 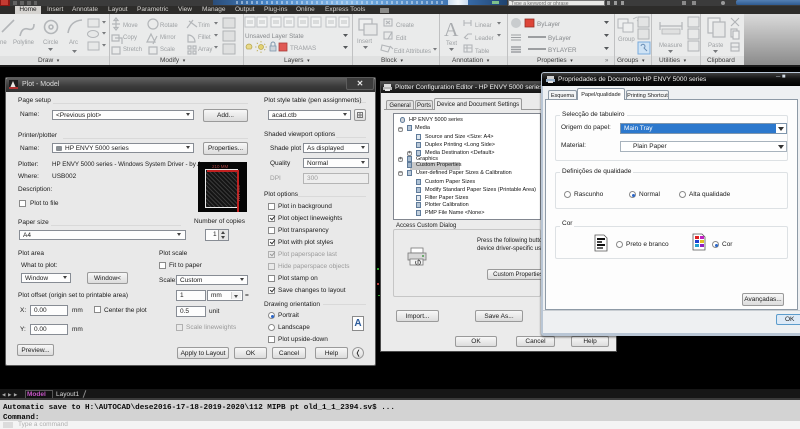 I want to click on svg-text: BYLAYER, so click(x=562, y=50).